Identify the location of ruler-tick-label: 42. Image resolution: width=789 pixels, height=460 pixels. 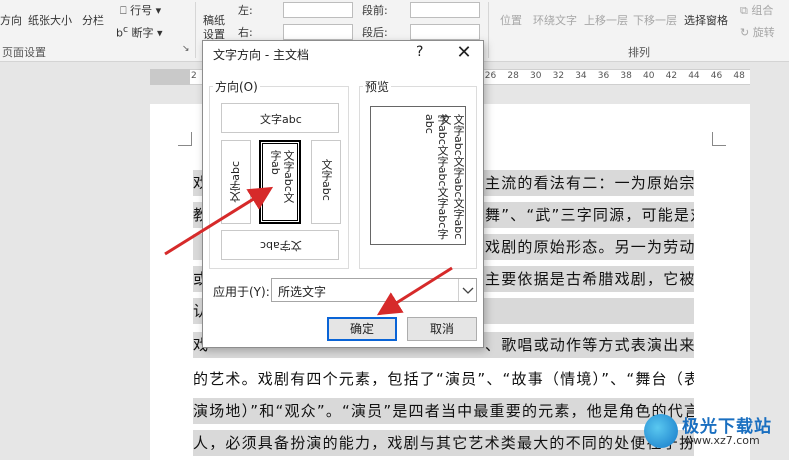
(671, 76).